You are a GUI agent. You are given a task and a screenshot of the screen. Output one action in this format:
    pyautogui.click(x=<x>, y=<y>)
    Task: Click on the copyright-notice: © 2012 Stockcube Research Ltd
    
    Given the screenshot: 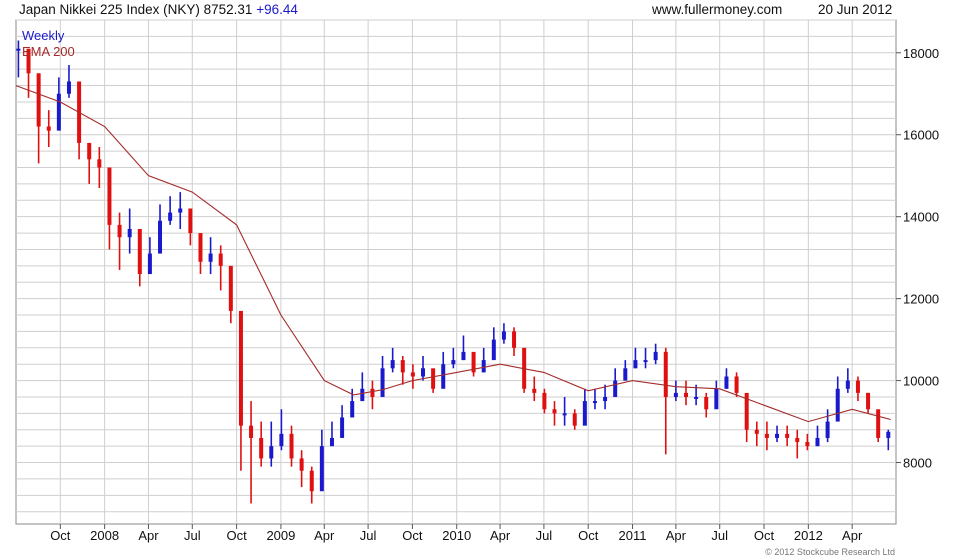 What is the action you would take?
    pyautogui.click(x=830, y=552)
    